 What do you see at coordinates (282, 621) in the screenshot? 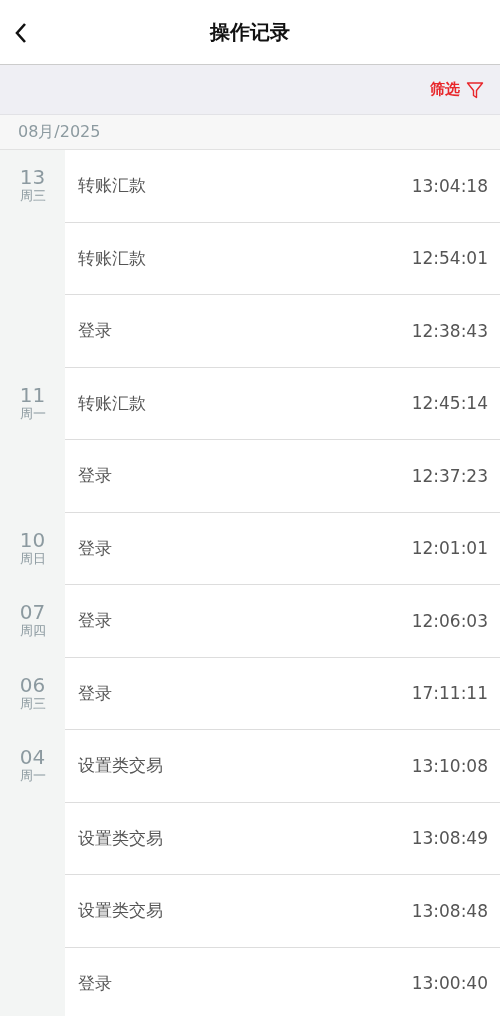
I see `record-row: 登录 12:06:03` at bounding box center [282, 621].